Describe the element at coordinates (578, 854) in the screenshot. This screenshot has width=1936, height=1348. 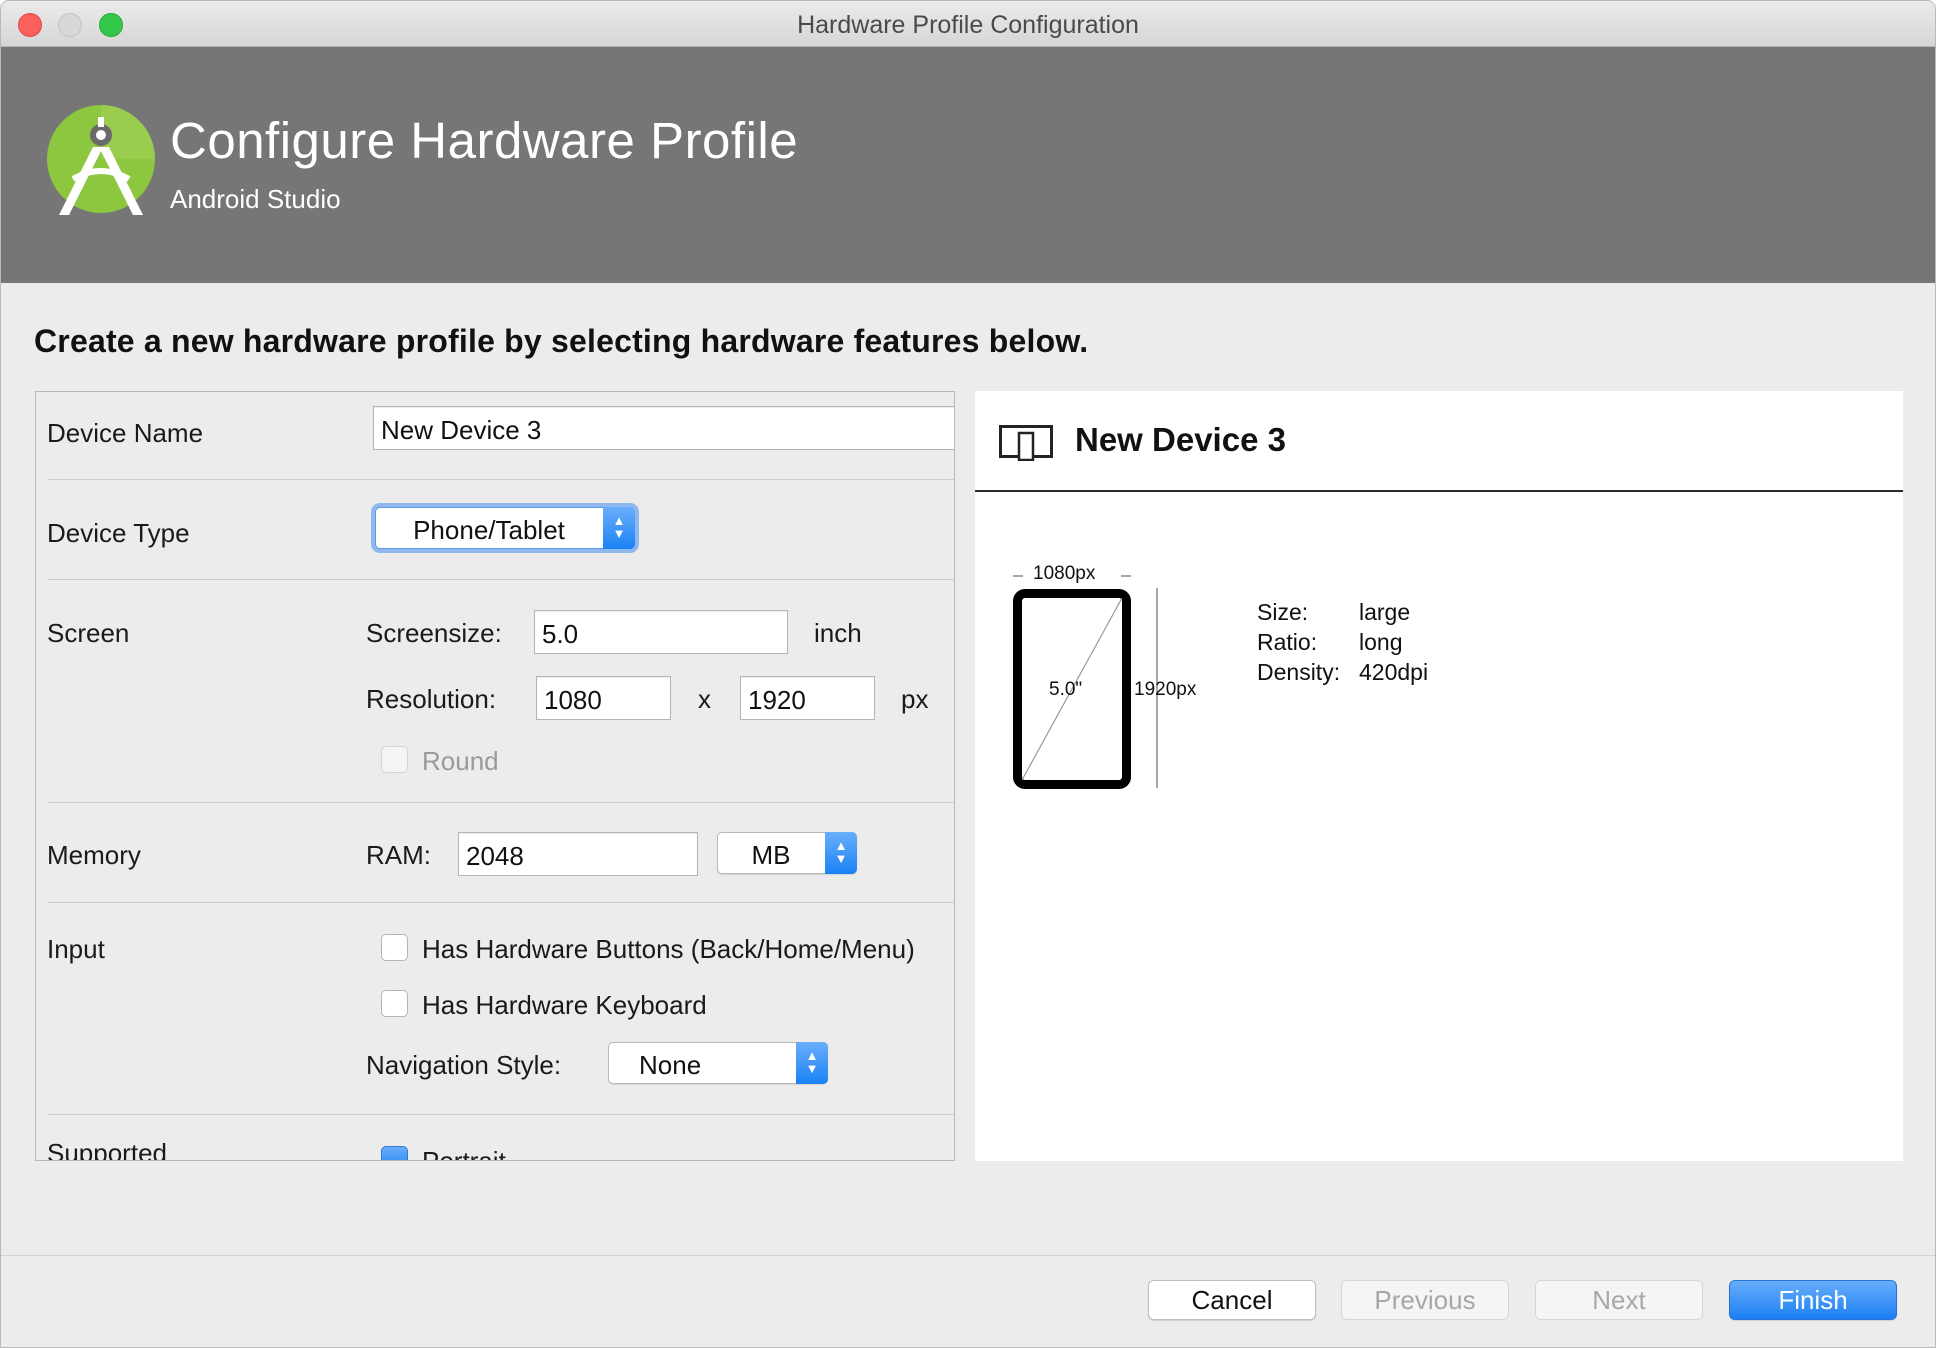
I see `ram-input: 2048` at that location.